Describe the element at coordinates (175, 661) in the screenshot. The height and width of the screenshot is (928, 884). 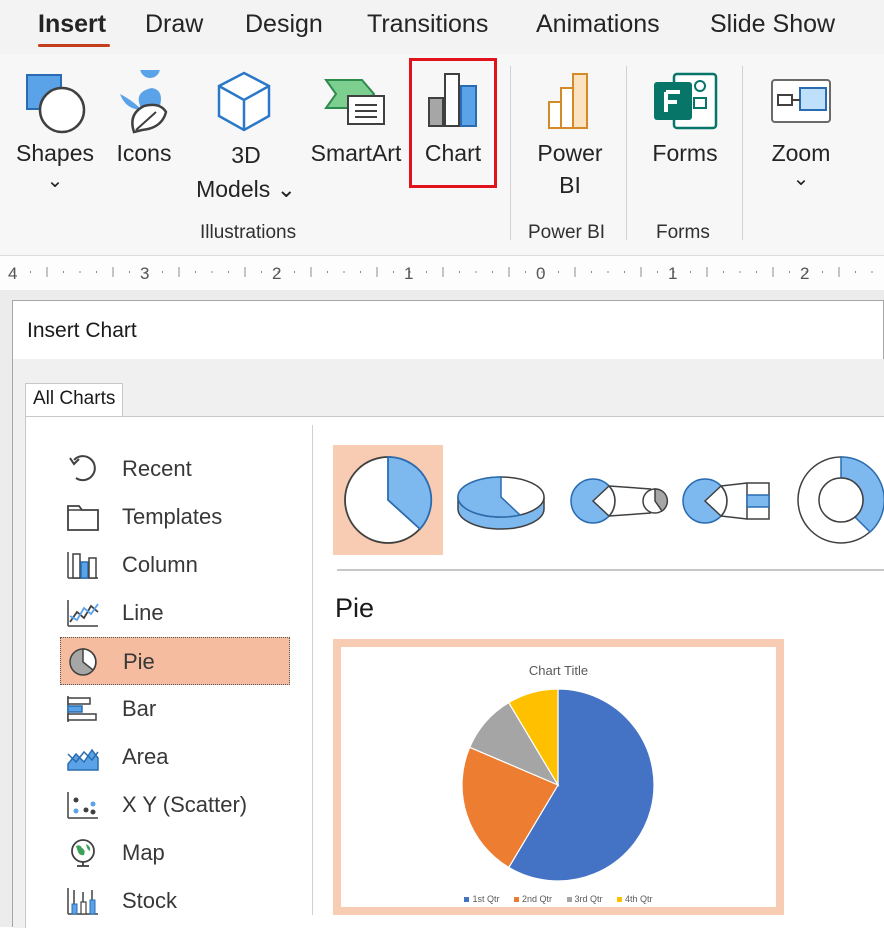
I see `category-pie: Pie` at that location.